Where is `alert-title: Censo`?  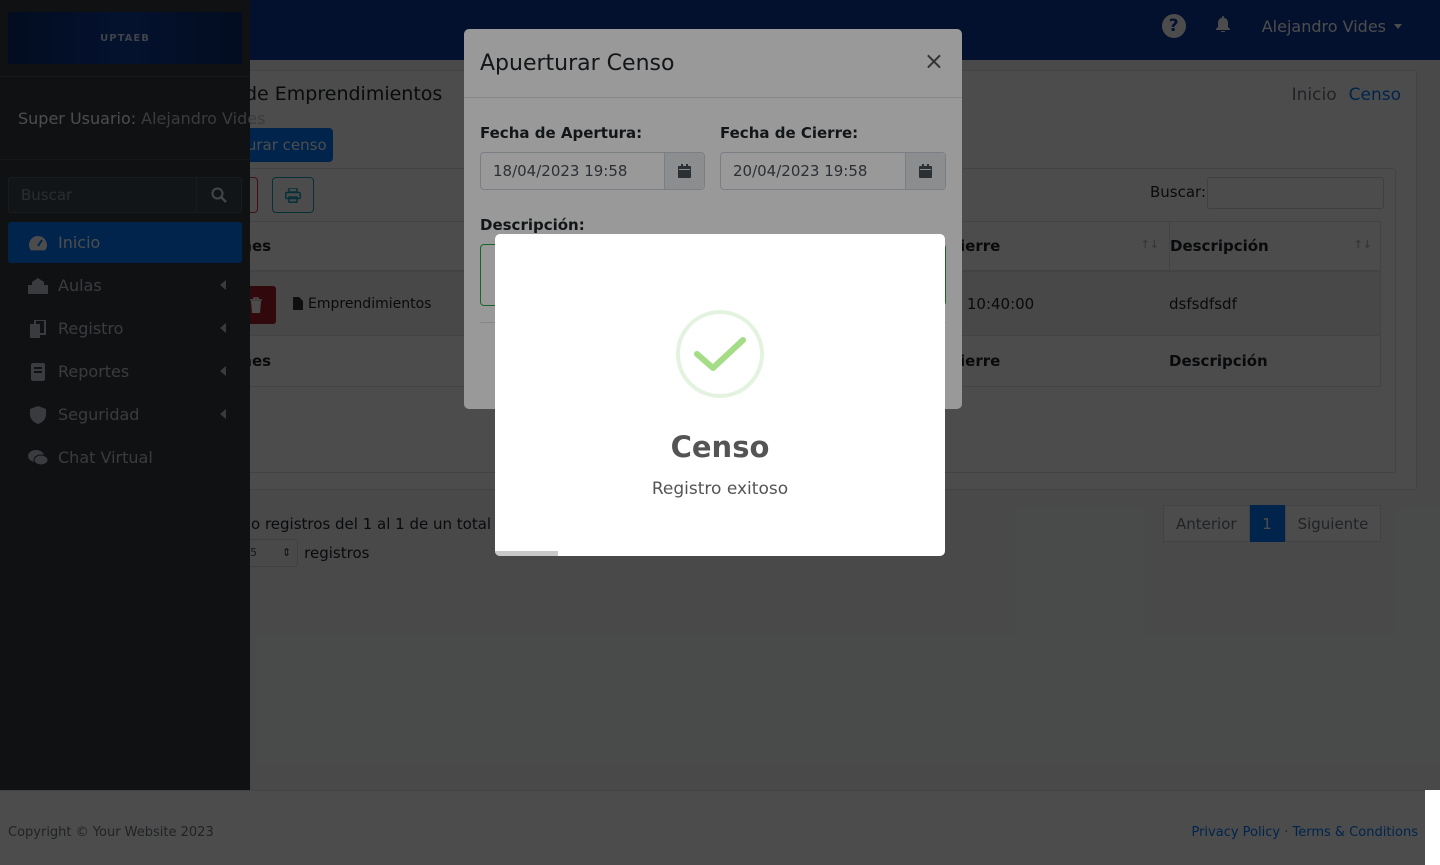
alert-title: Censo is located at coordinates (720, 447).